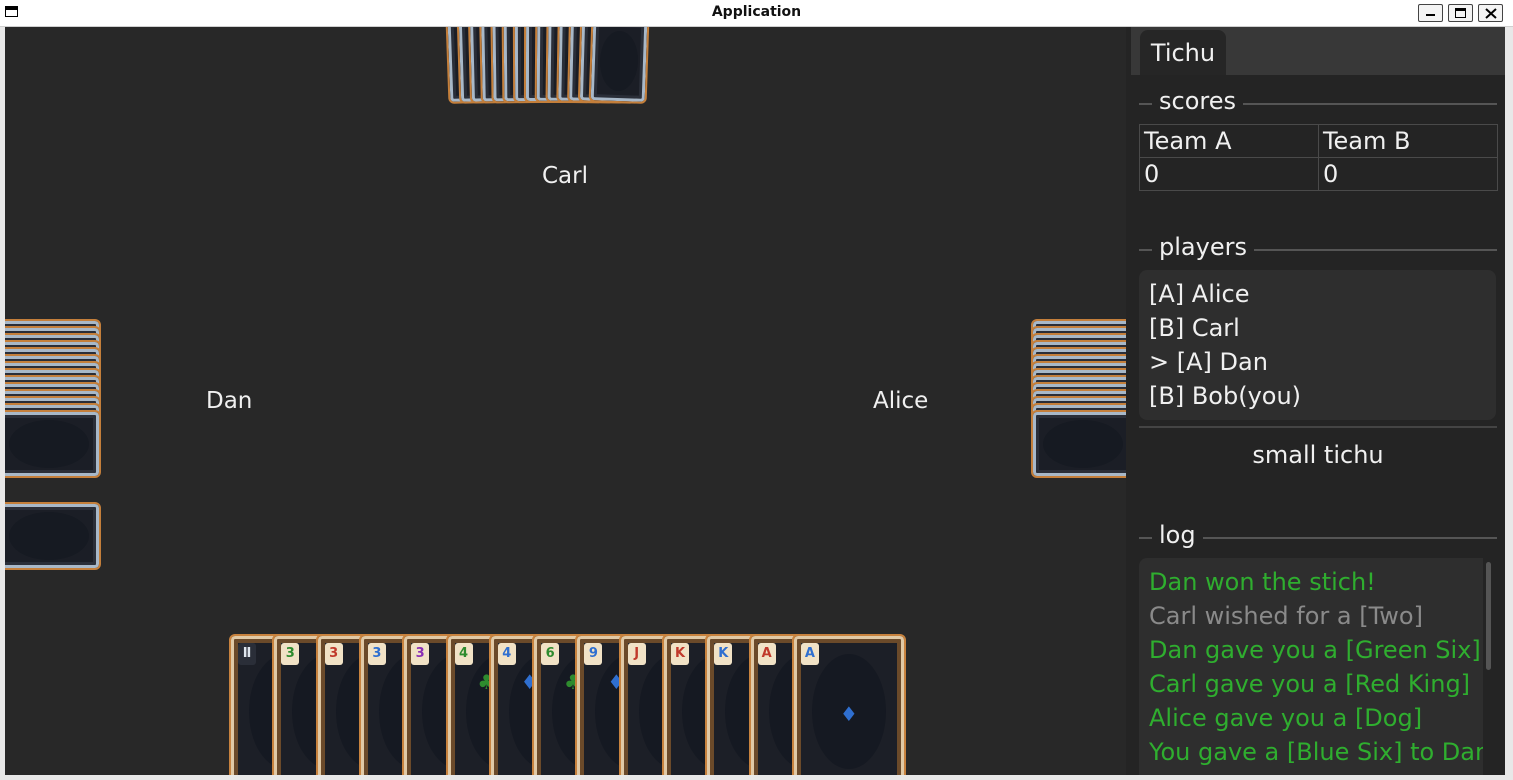 The height and width of the screenshot is (780, 1513). I want to click on scores-section-header: scores, so click(1318, 101).